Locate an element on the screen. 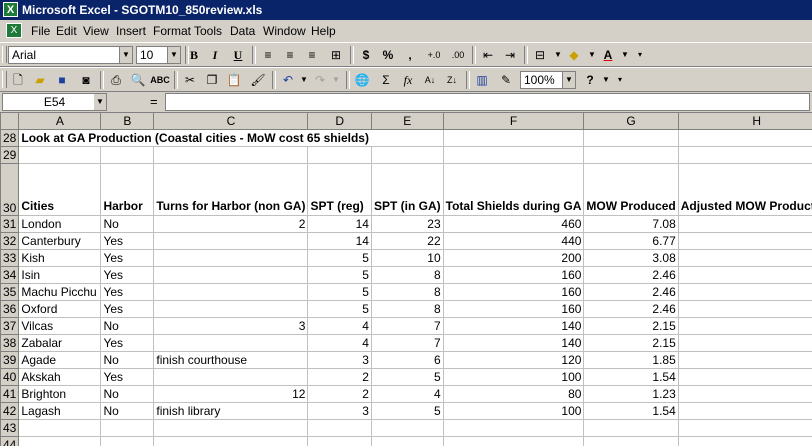  row-header: 40 is located at coordinates (10, 377).